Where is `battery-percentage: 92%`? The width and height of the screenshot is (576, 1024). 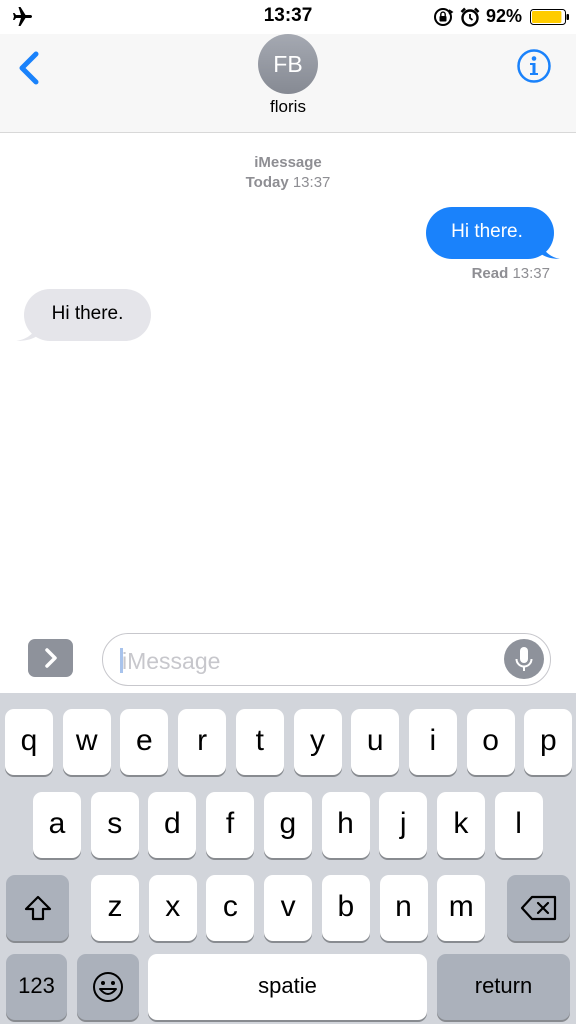
battery-percentage: 92% is located at coordinates (504, 16).